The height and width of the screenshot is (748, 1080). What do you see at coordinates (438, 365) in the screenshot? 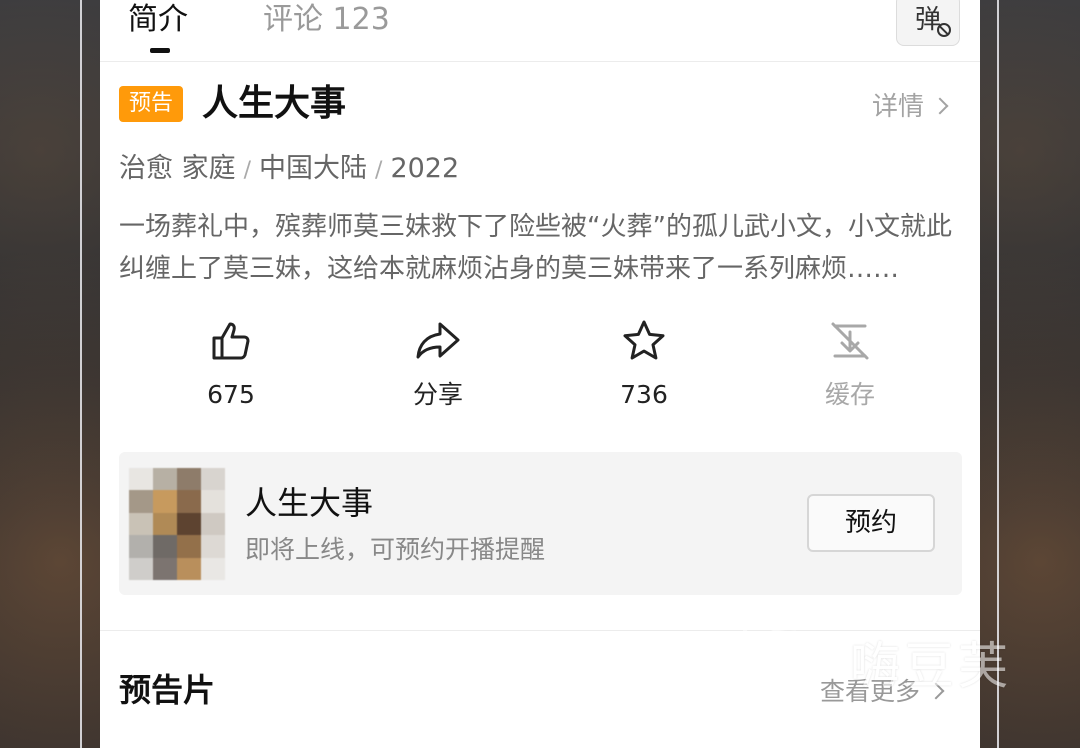
I see `share-button: 分享` at bounding box center [438, 365].